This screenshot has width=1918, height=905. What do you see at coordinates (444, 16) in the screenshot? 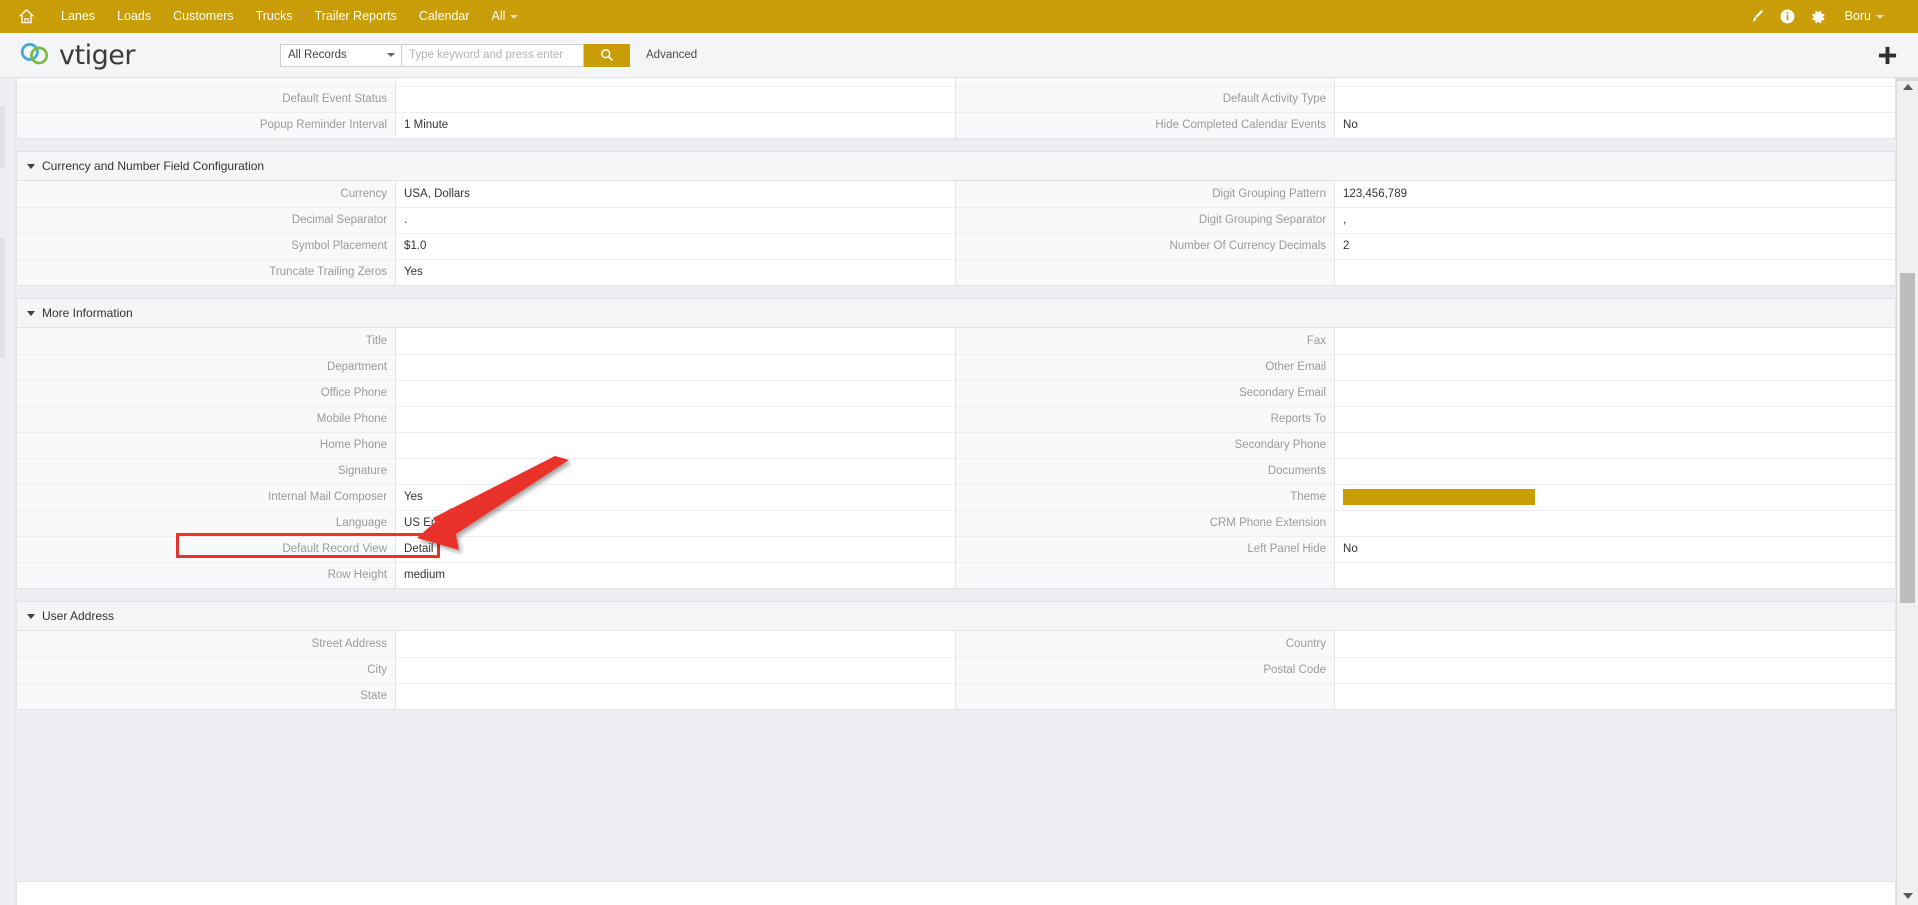
I see `nav-item-calendar: Calendar` at bounding box center [444, 16].